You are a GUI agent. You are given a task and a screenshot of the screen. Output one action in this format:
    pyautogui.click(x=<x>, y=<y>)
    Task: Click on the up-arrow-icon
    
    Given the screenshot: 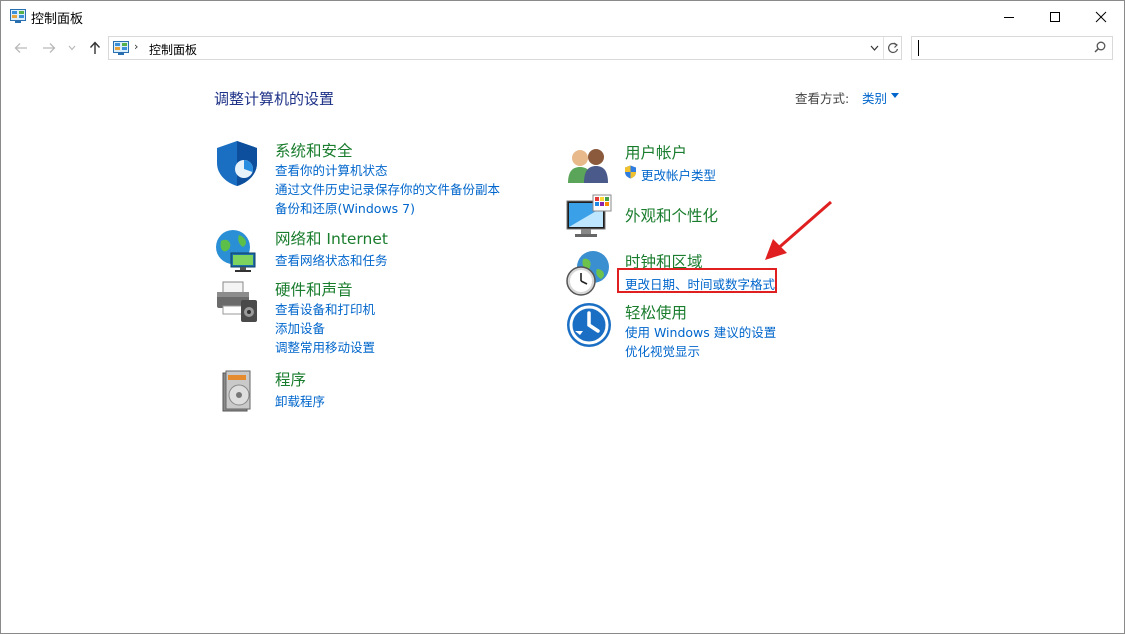 What is the action you would take?
    pyautogui.click(x=95, y=47)
    